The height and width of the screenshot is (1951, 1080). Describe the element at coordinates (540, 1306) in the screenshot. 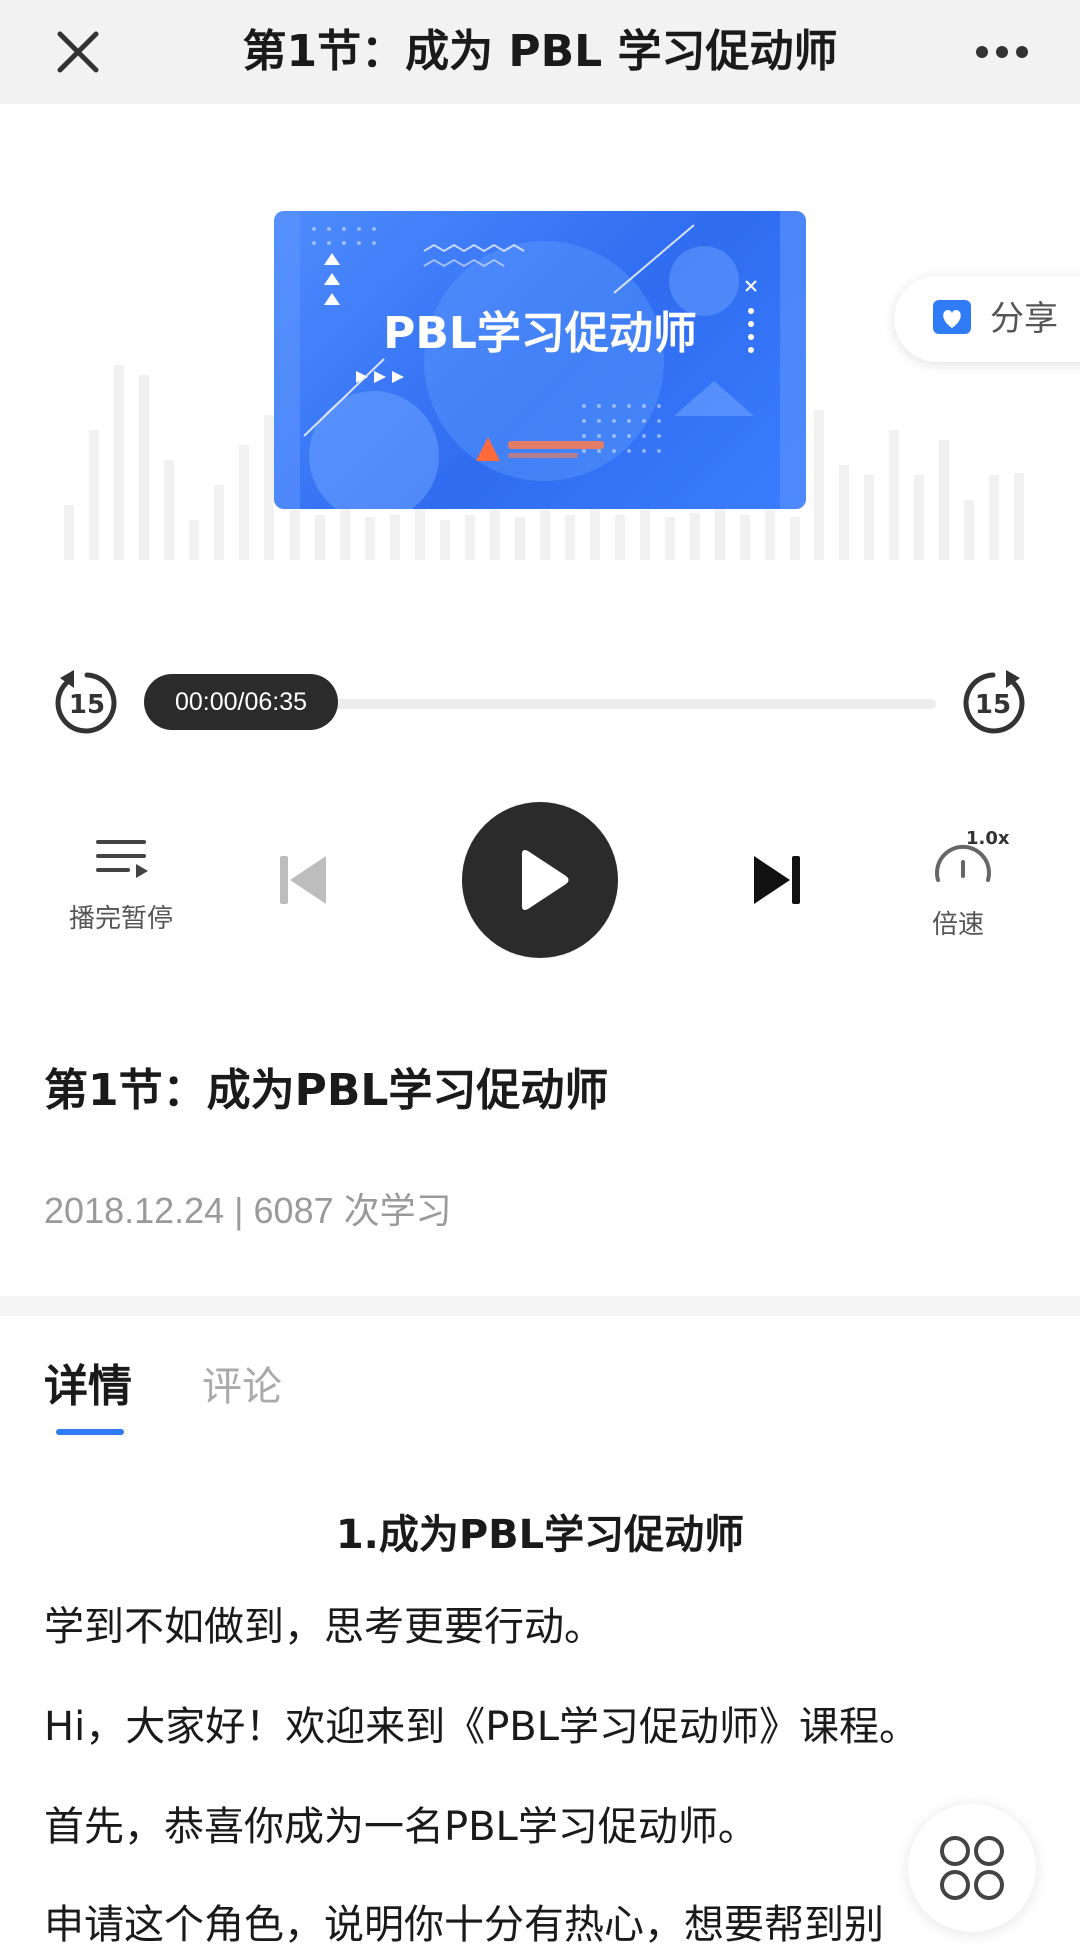

I see `section-divider` at that location.